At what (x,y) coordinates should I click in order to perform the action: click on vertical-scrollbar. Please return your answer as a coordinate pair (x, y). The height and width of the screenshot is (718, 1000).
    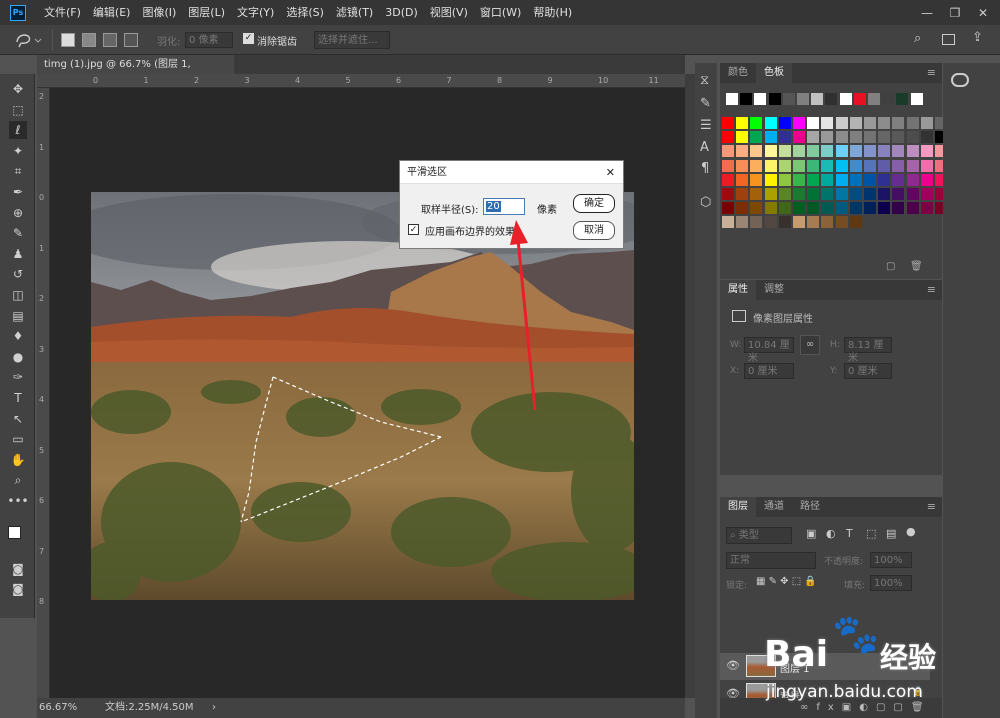
    Looking at the image, I should click on (690, 386).